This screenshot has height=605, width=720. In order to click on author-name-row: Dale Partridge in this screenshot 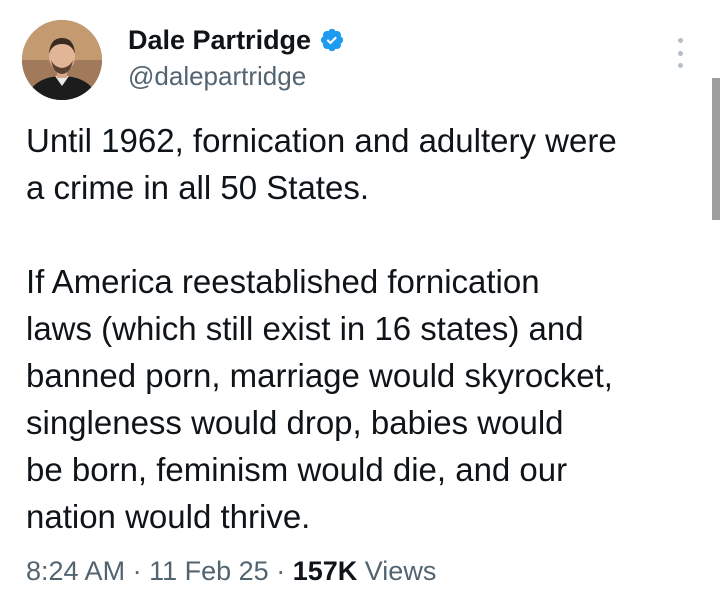, I will do `click(236, 40)`.